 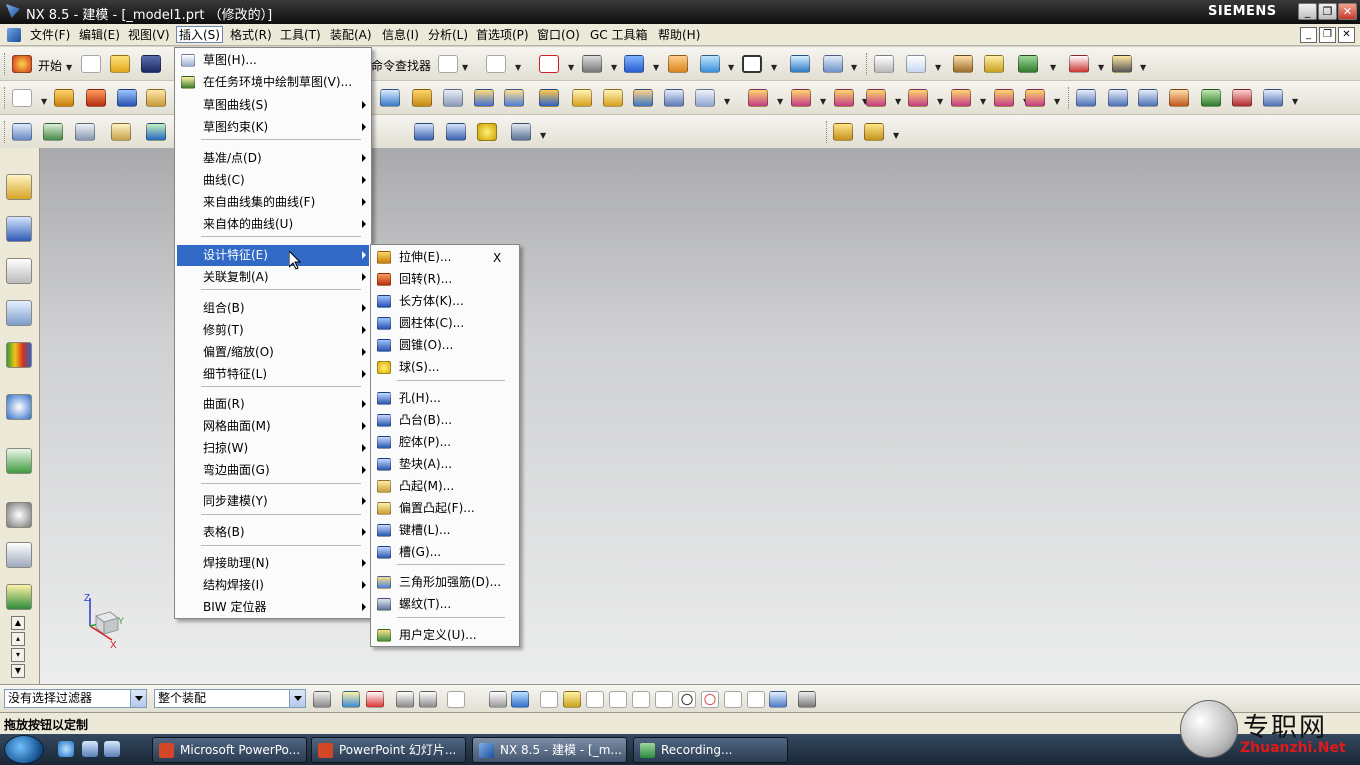 I want to click on feature-dropdown-icon: ▼, so click(x=727, y=101).